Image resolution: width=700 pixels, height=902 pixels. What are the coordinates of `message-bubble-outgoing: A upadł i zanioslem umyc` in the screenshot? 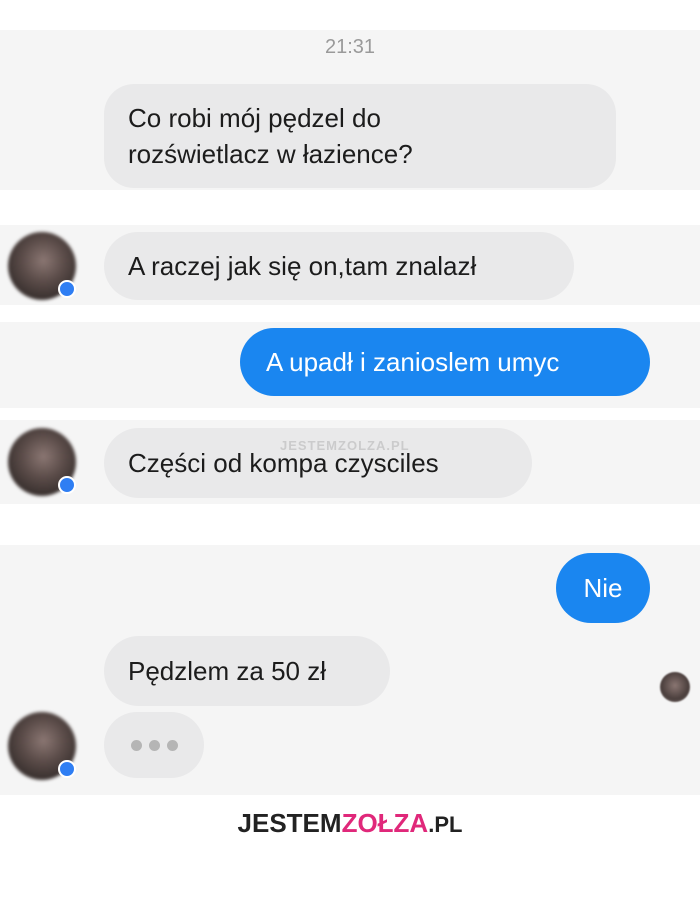 It's located at (445, 362).